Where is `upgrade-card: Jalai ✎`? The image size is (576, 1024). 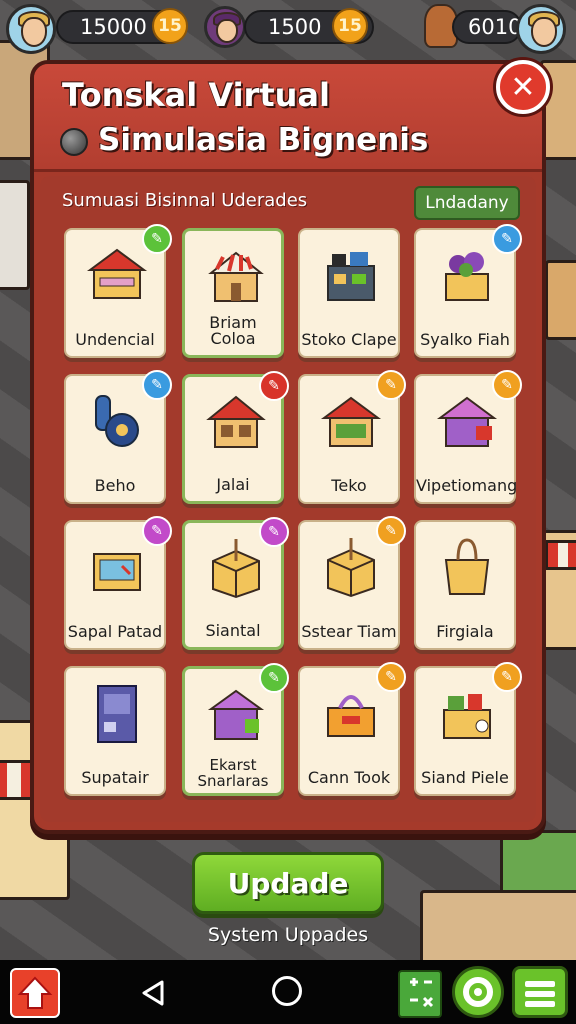
upgrade-card: Jalai ✎ is located at coordinates (235, 437).